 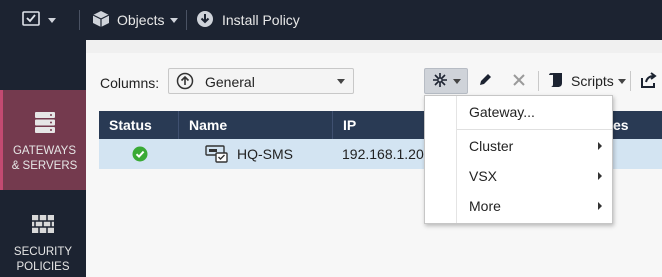 I want to click on sidebar-item-label: POLICIES, so click(x=43, y=267).